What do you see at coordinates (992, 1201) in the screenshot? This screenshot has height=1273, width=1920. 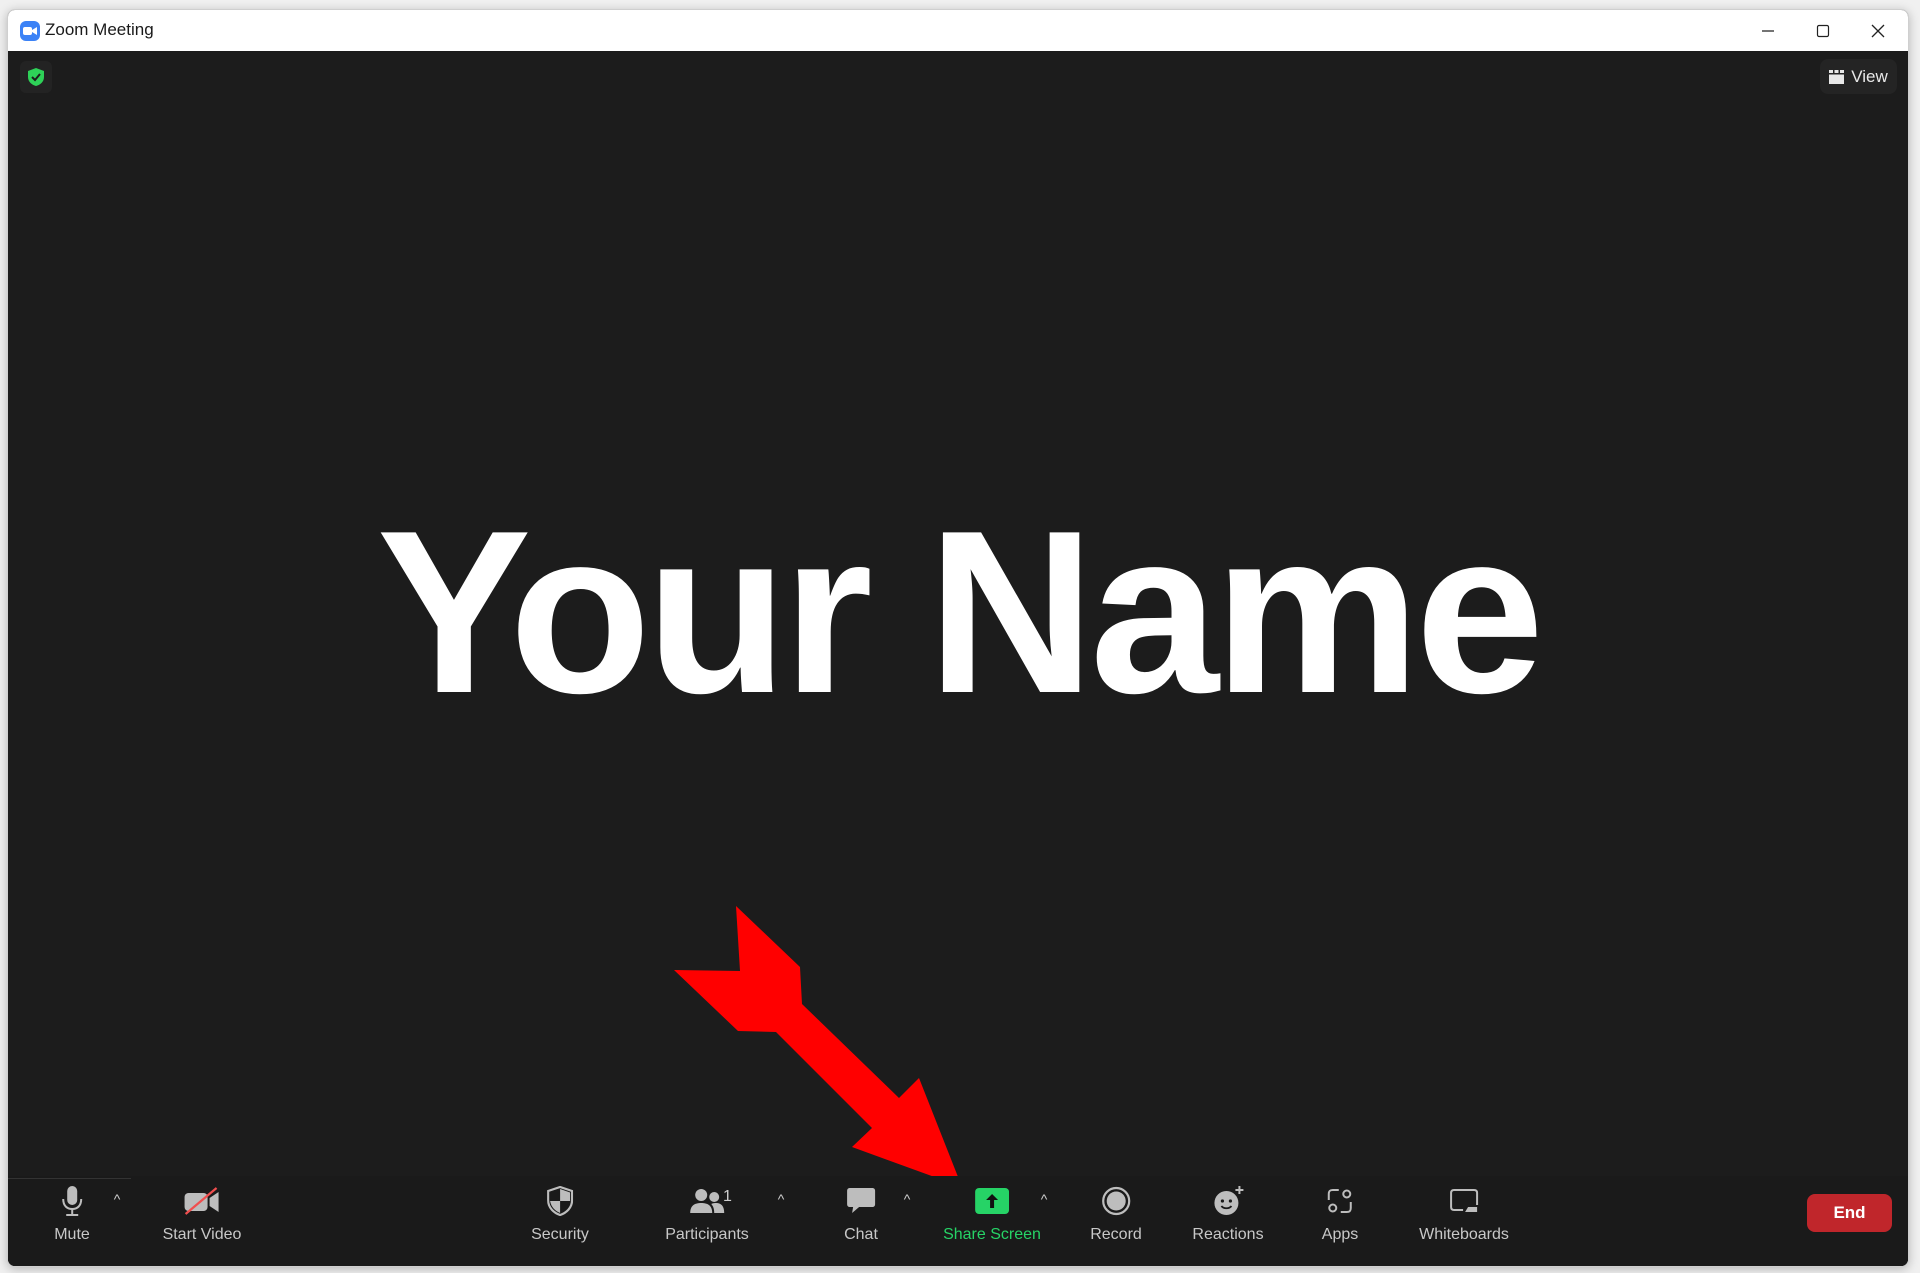 I see `share-screen-icon` at bounding box center [992, 1201].